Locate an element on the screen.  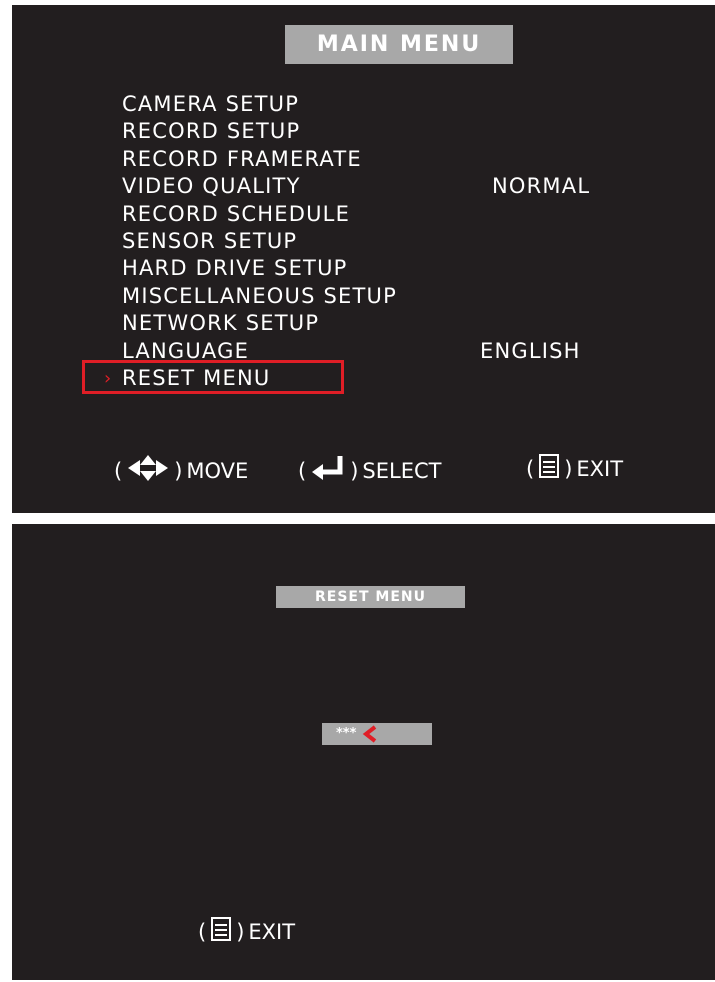
select-hint: ( ) SELECT is located at coordinates (367, 470).